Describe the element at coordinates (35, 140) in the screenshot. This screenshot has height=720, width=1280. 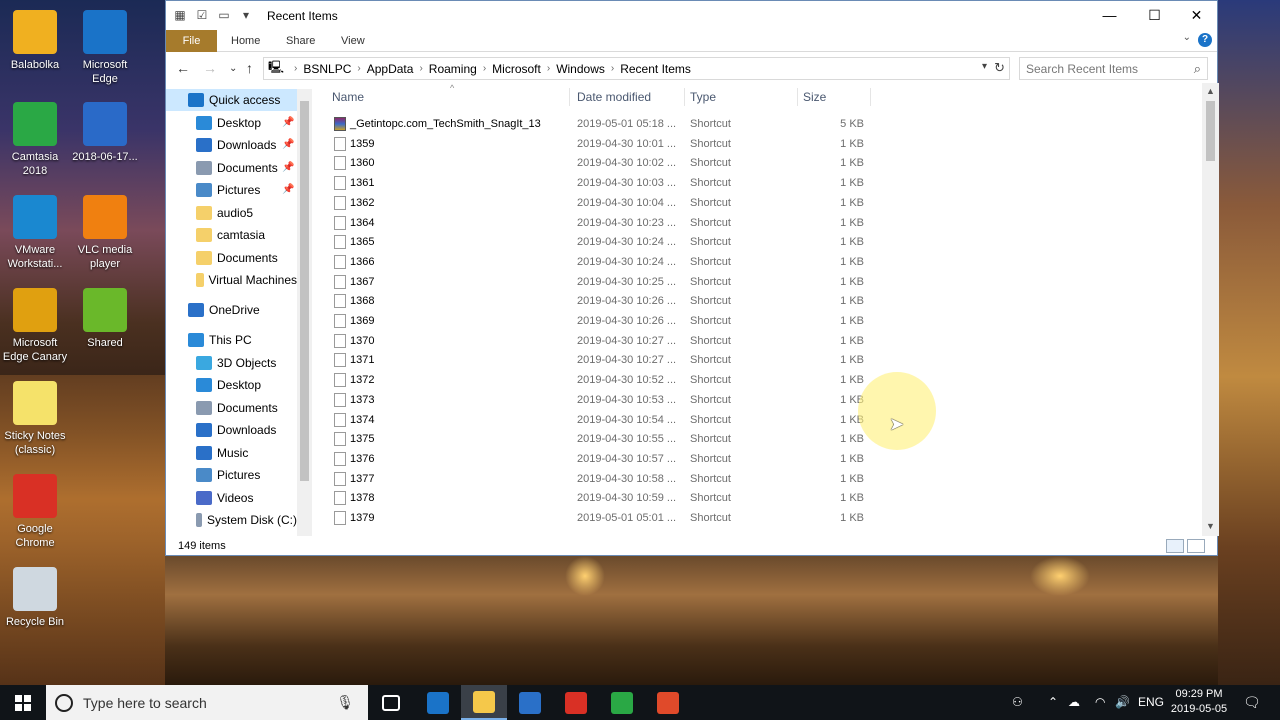
I see `desktop-icon-camtasia: Camtasia 2018` at that location.